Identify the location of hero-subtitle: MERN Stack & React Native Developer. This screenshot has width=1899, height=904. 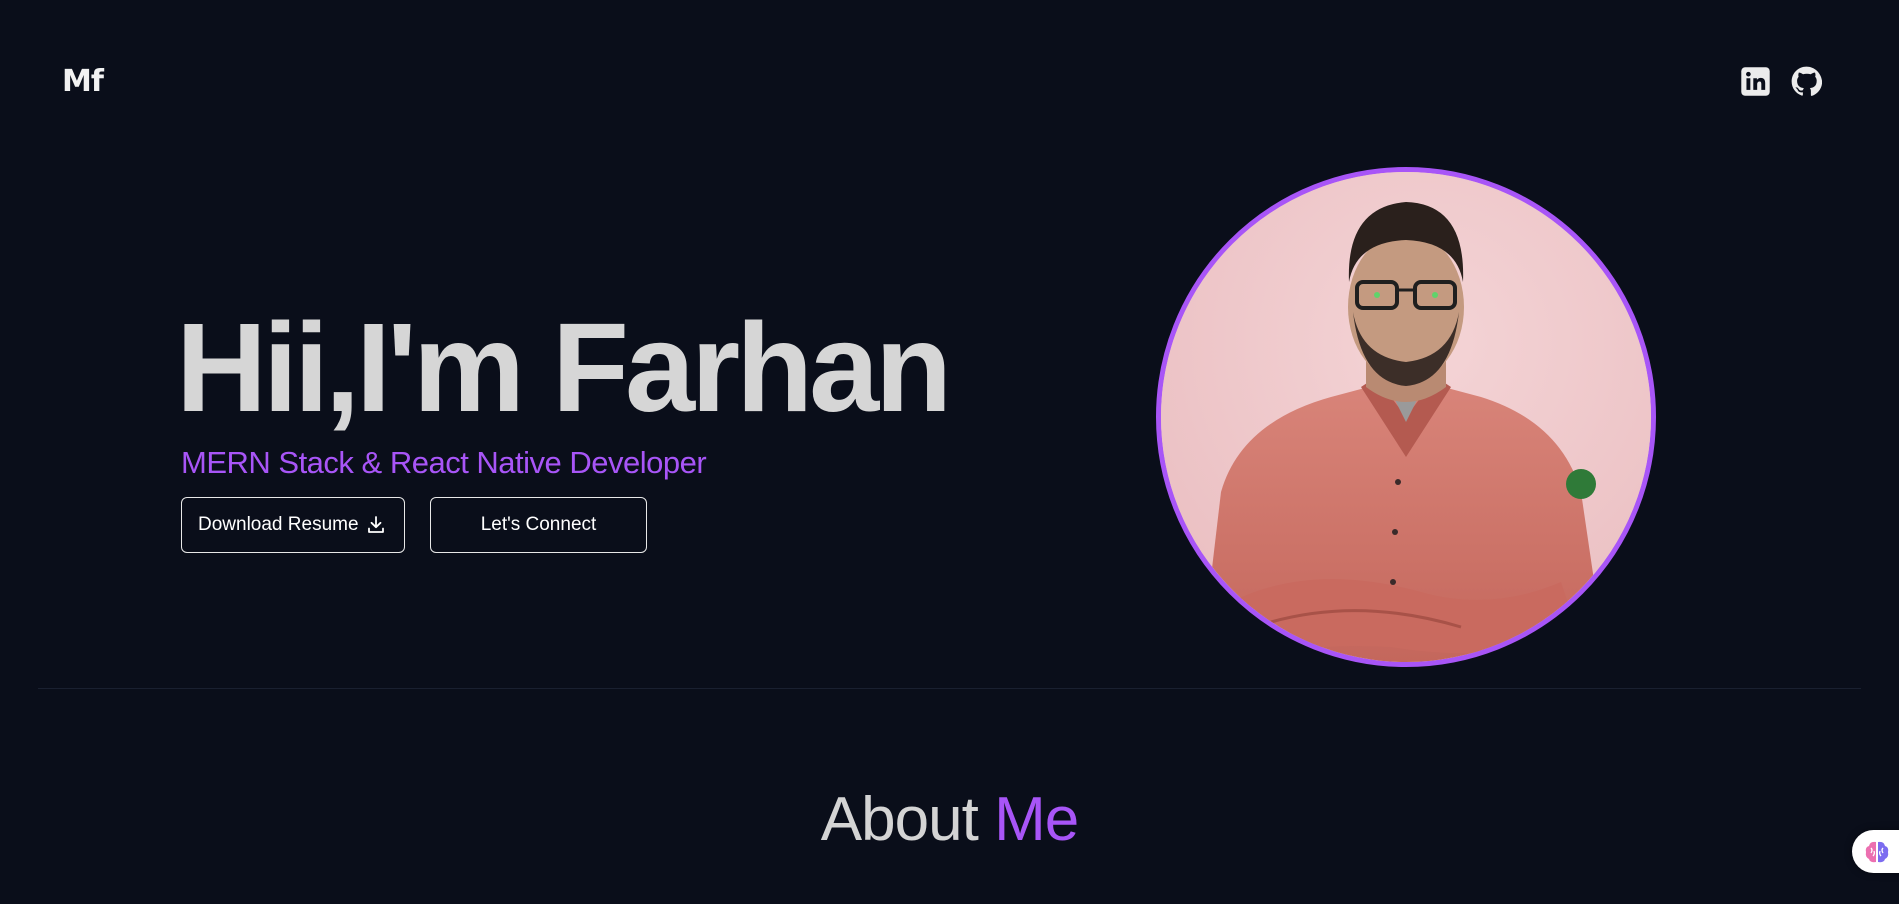
(444, 462).